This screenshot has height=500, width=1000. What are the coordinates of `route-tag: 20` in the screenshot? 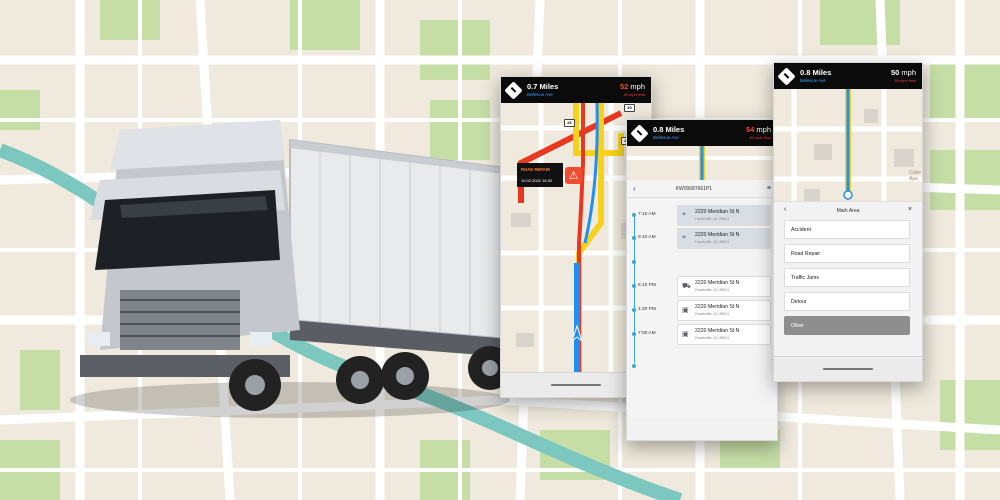 It's located at (629, 108).